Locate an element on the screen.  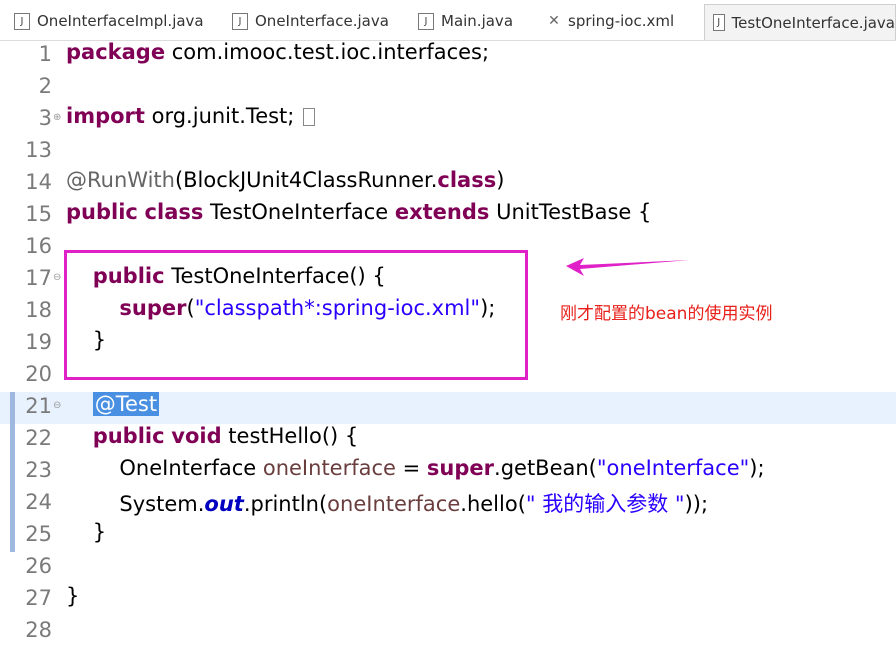
tab-label: spring-ioc.xml is located at coordinates (621, 21).